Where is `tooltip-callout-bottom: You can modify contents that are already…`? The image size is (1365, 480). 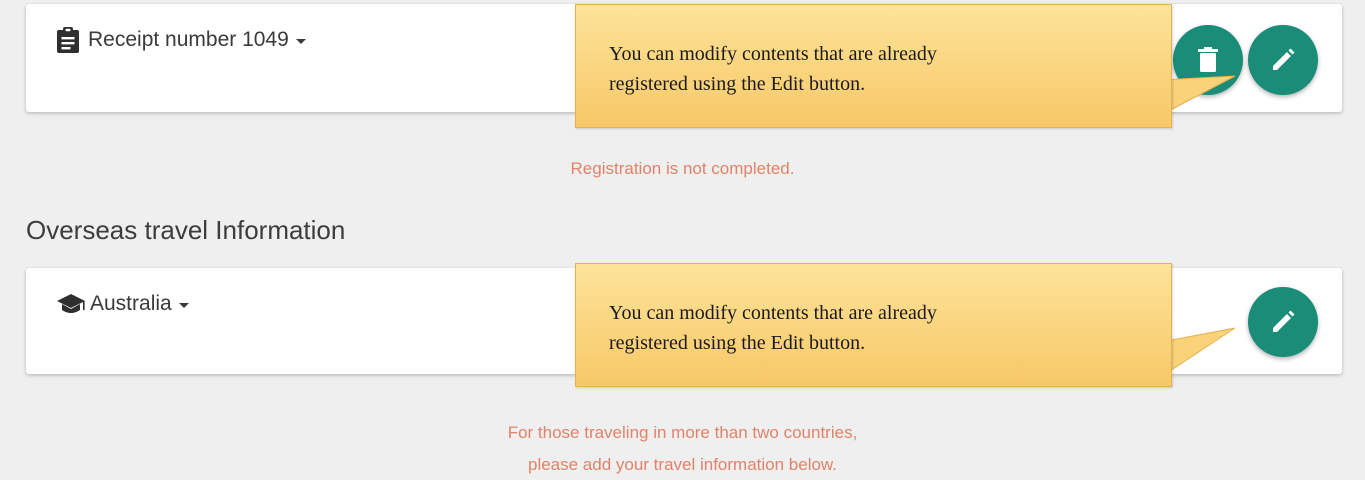
tooltip-callout-bottom: You can modify contents that are already… is located at coordinates (873, 325).